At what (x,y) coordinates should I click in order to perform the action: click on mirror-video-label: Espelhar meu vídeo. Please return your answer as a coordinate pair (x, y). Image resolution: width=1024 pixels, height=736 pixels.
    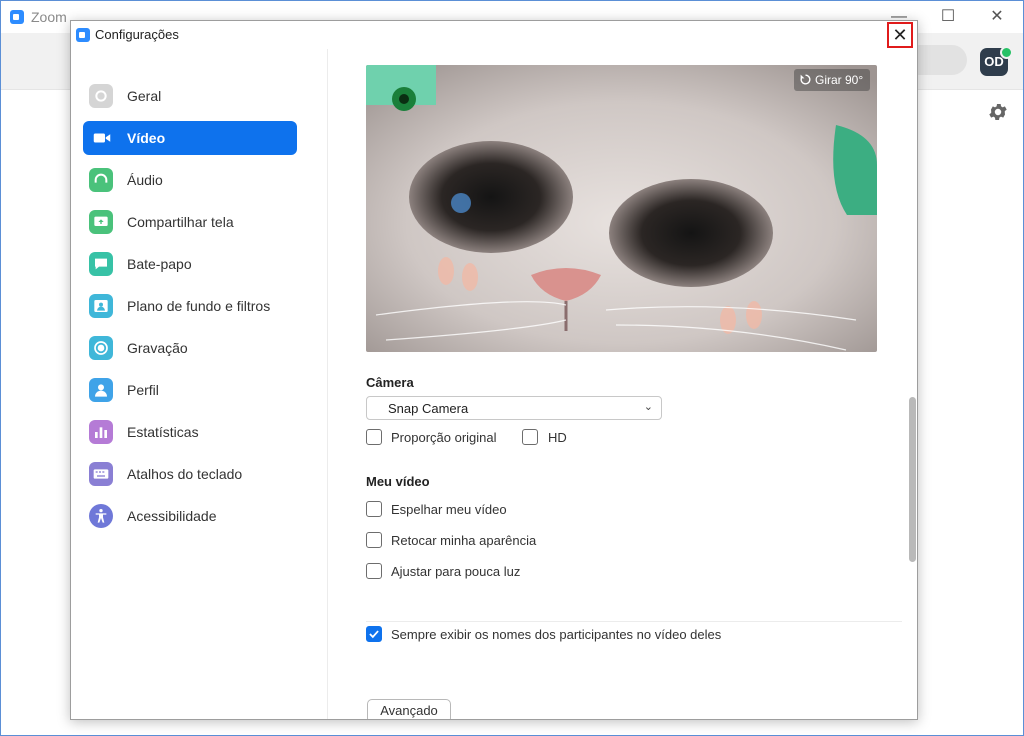
    Looking at the image, I should click on (449, 509).